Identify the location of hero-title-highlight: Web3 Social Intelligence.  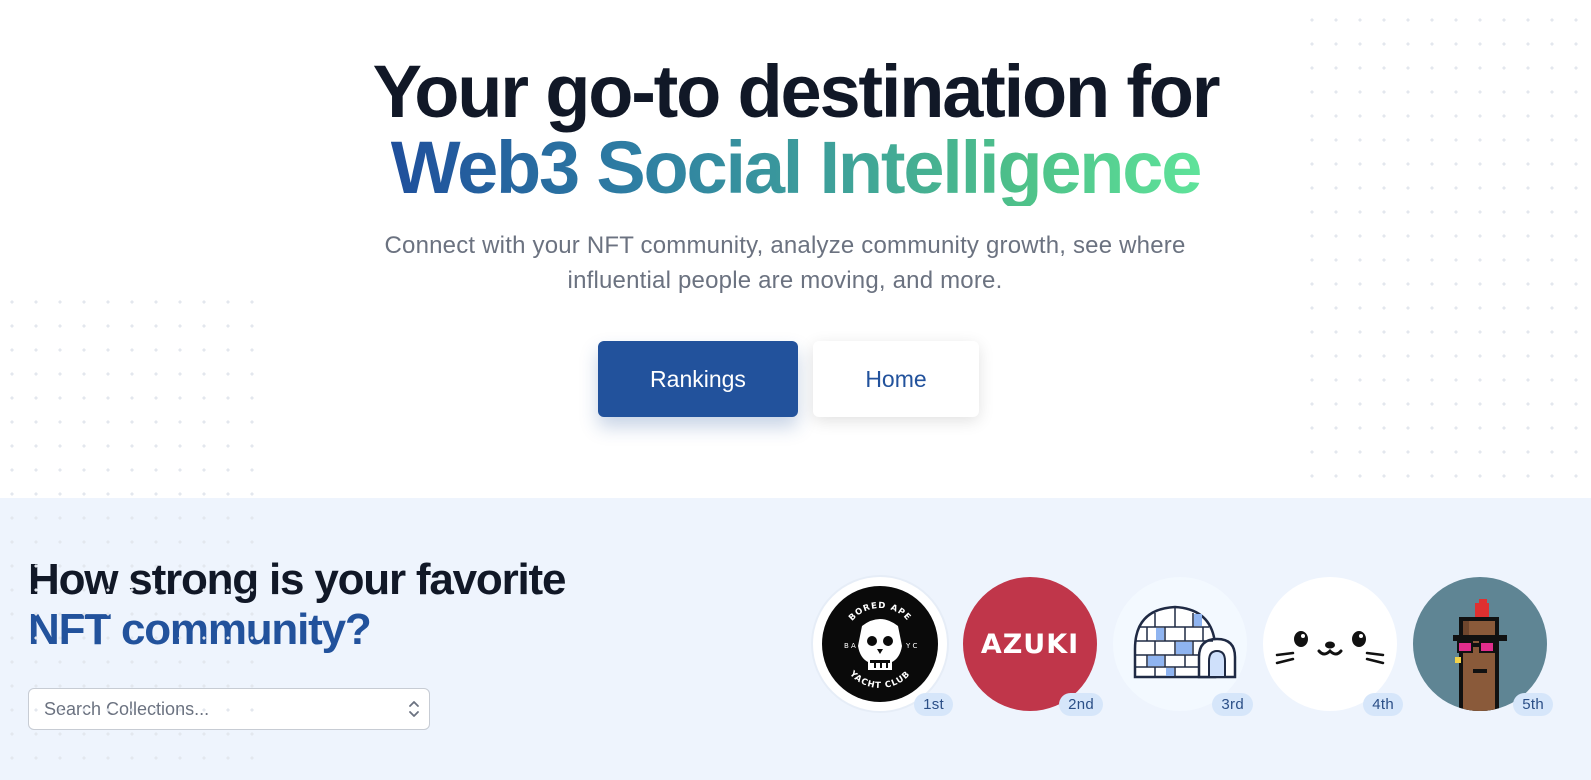
(796, 167).